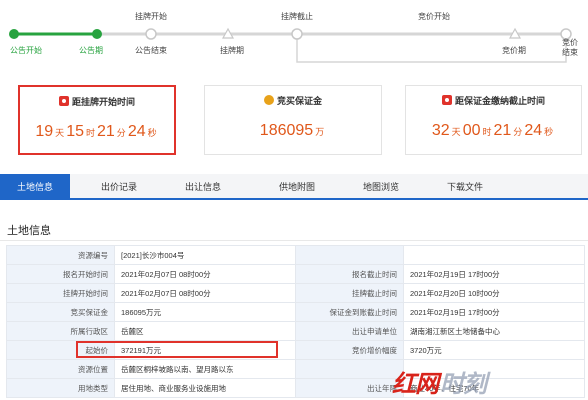 The width and height of the screenshot is (588, 400). What do you see at coordinates (349, 293) in the screenshot?
I see `table-label-cell: 挂牌截止时间` at bounding box center [349, 293].